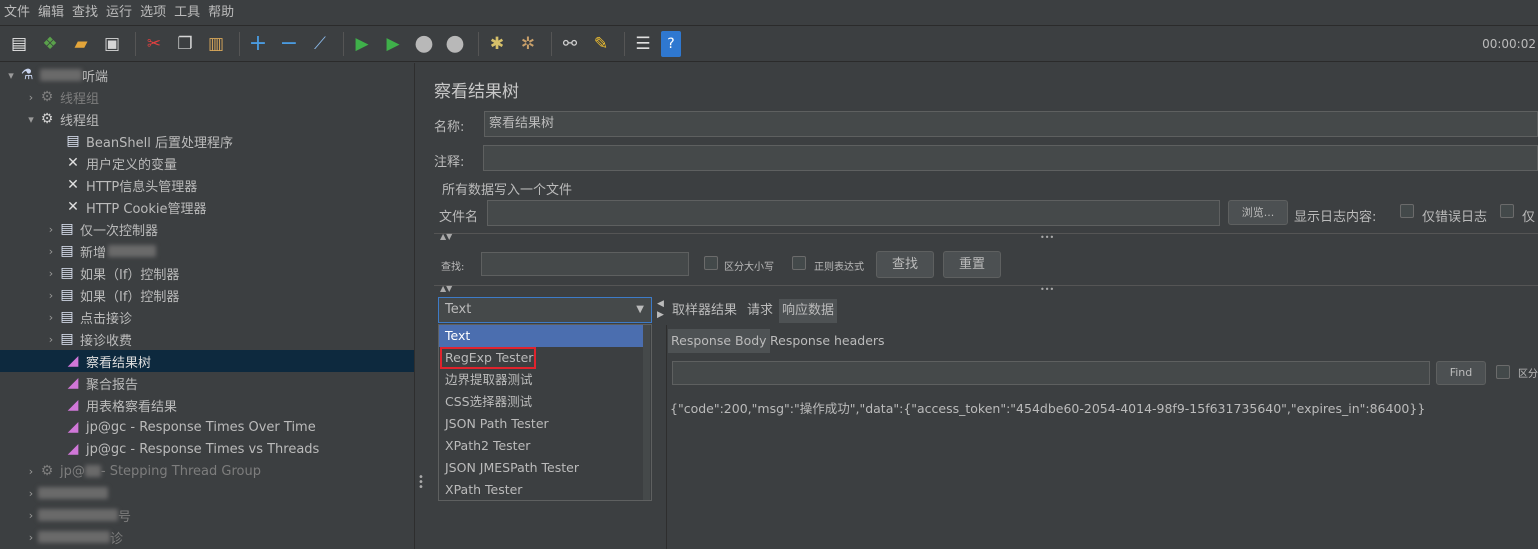 This screenshot has height=549, width=1538. What do you see at coordinates (100, 251) in the screenshot?
I see `tree-node-add: › ▤ 新增` at bounding box center [100, 251].